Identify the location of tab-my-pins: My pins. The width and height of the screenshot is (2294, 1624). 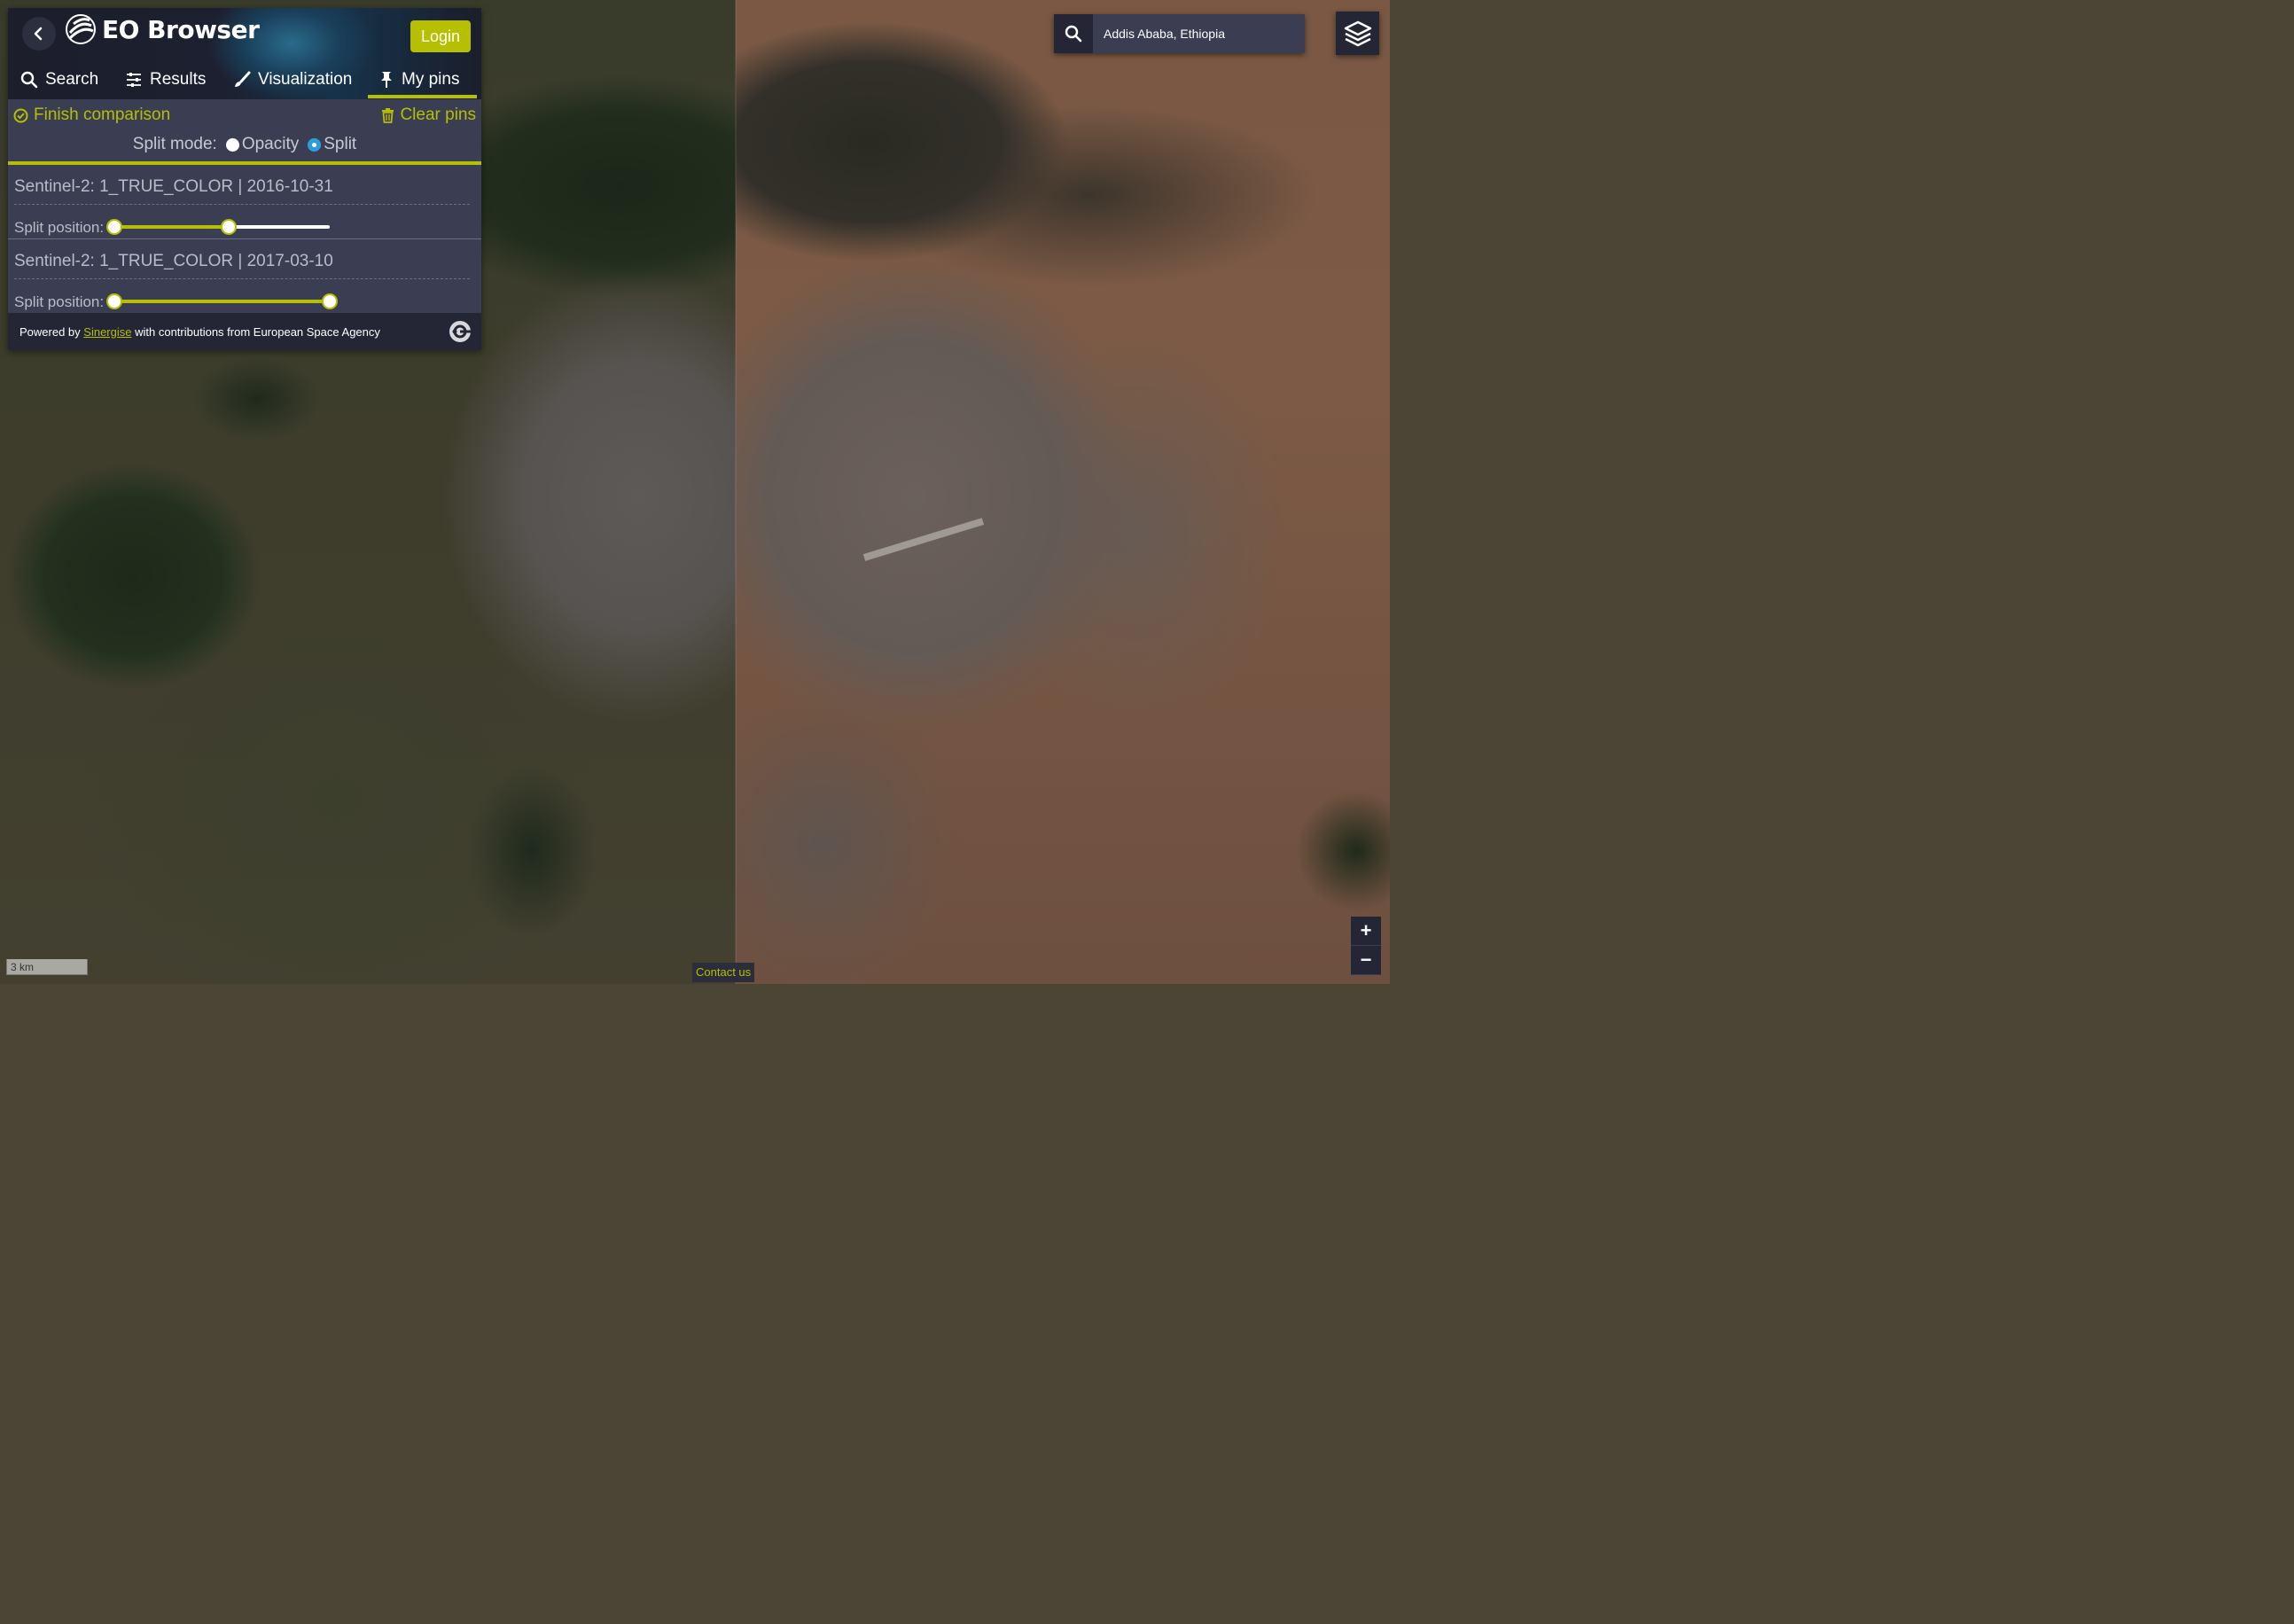
(419, 79).